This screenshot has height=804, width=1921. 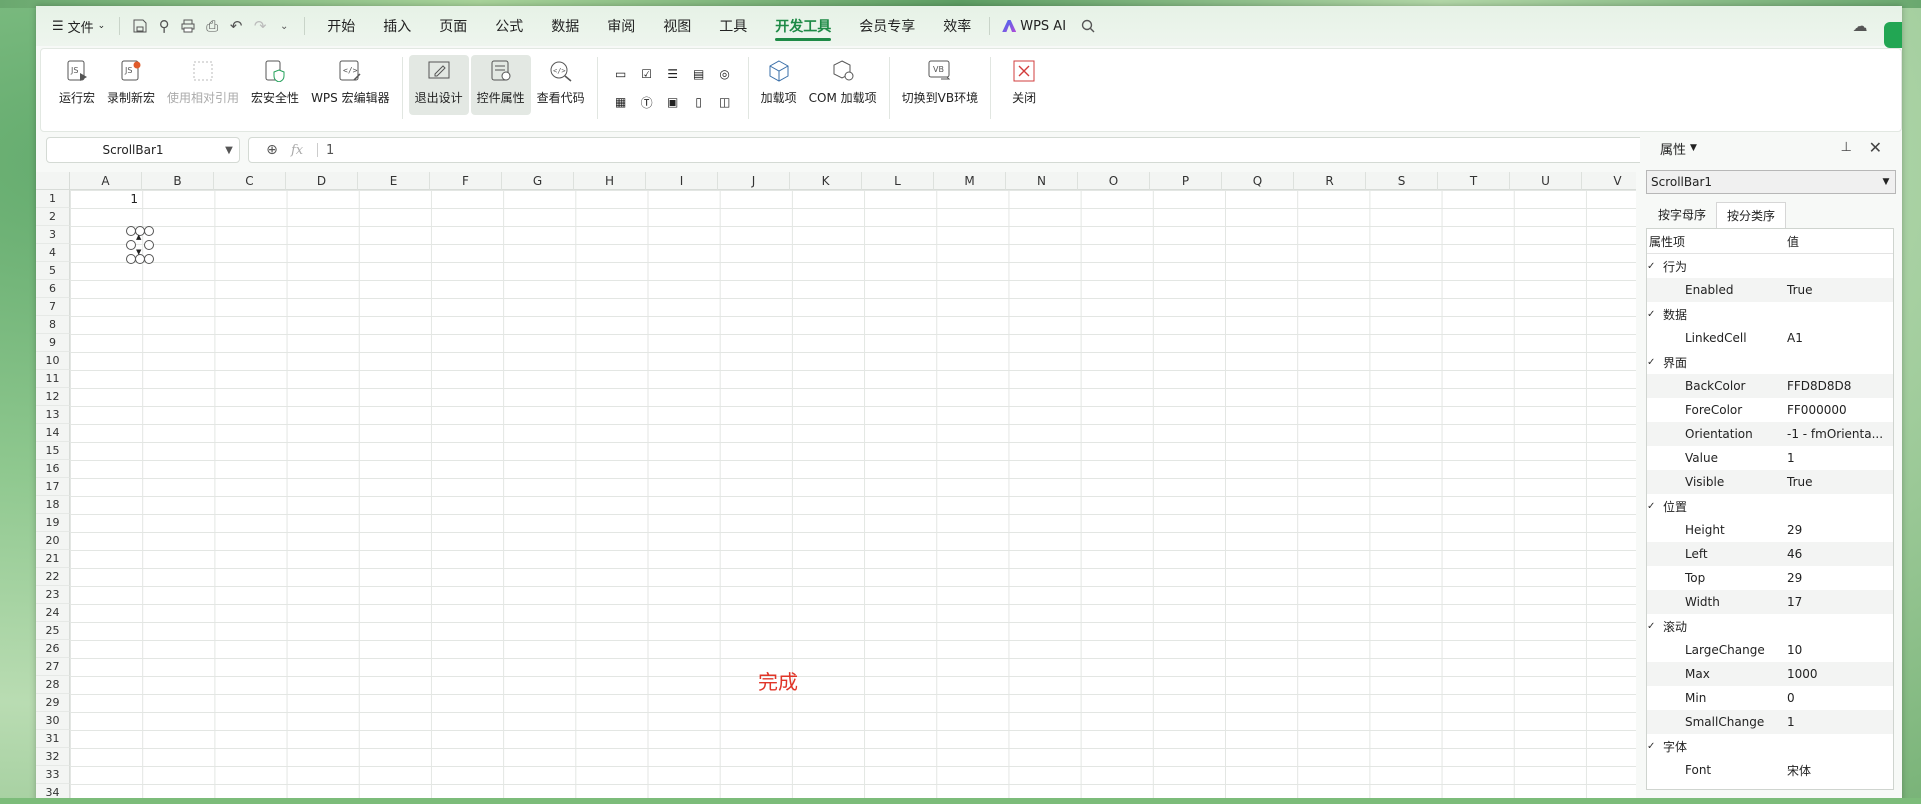 I want to click on column-header: I, so click(x=682, y=181).